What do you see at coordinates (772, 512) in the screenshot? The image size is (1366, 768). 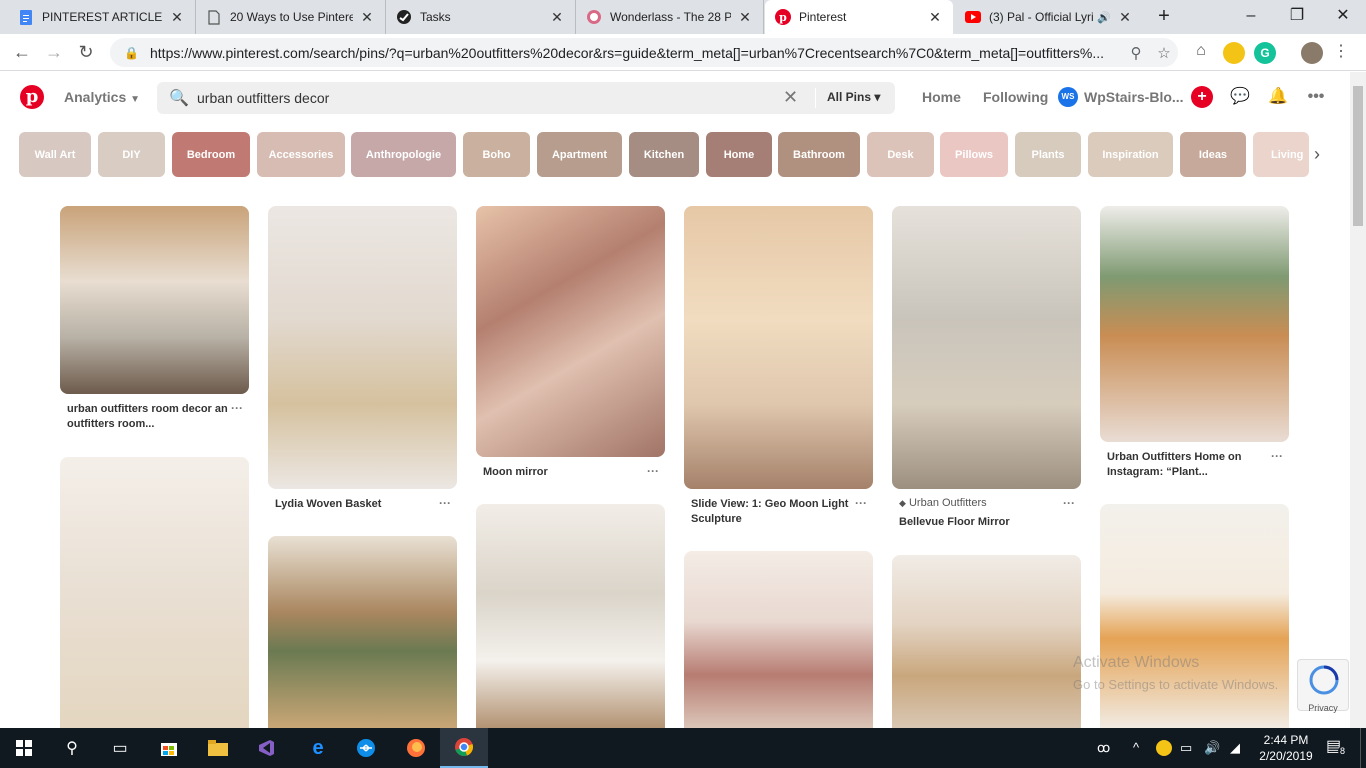 I see `pin-title: Slide View: 1: Geo Moon Light Sculpture` at bounding box center [772, 512].